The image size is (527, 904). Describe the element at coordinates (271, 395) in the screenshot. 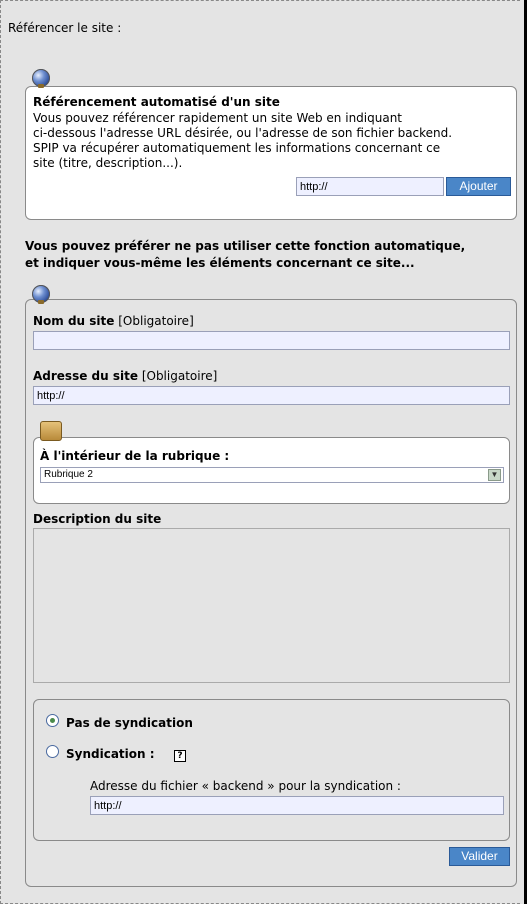

I see `site-url-input: http://` at that location.